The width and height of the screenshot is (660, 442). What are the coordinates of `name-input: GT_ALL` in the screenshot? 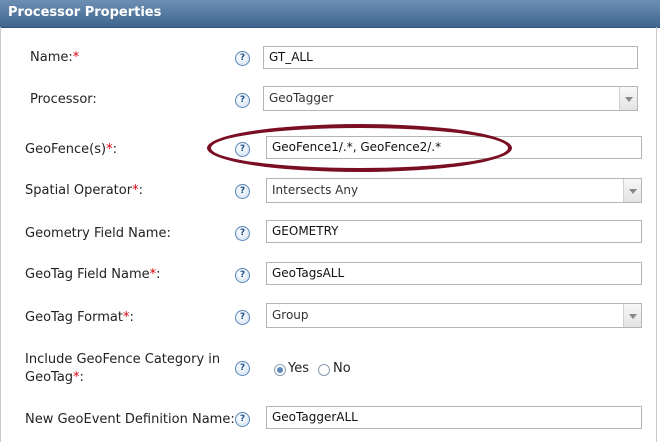 It's located at (450, 57).